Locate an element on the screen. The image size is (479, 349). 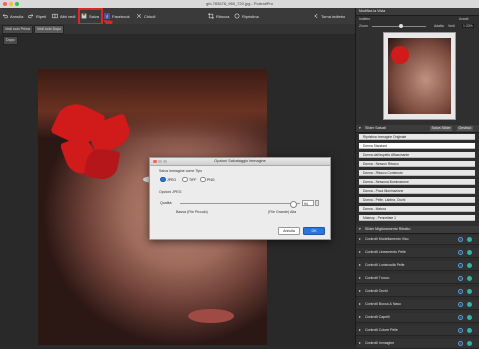
manage-presets-button: Gestisci is located at coordinates (465, 128).